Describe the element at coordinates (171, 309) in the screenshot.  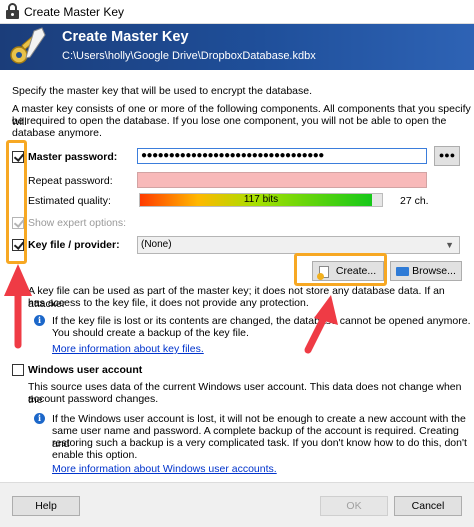
I see `annotation-arrows` at that location.